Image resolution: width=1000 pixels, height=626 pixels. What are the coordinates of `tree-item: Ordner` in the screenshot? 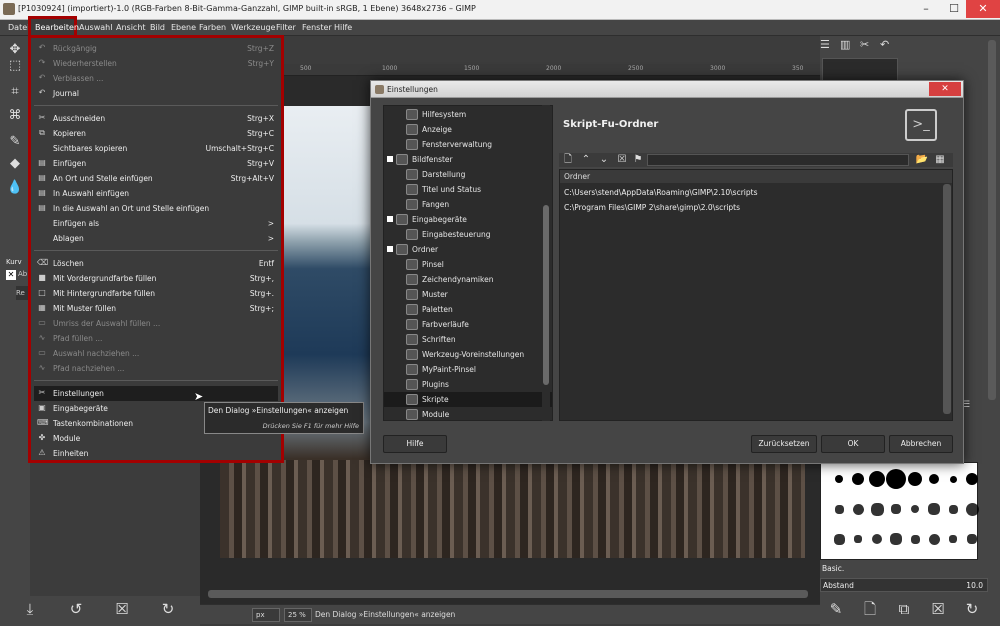 It's located at (468, 249).